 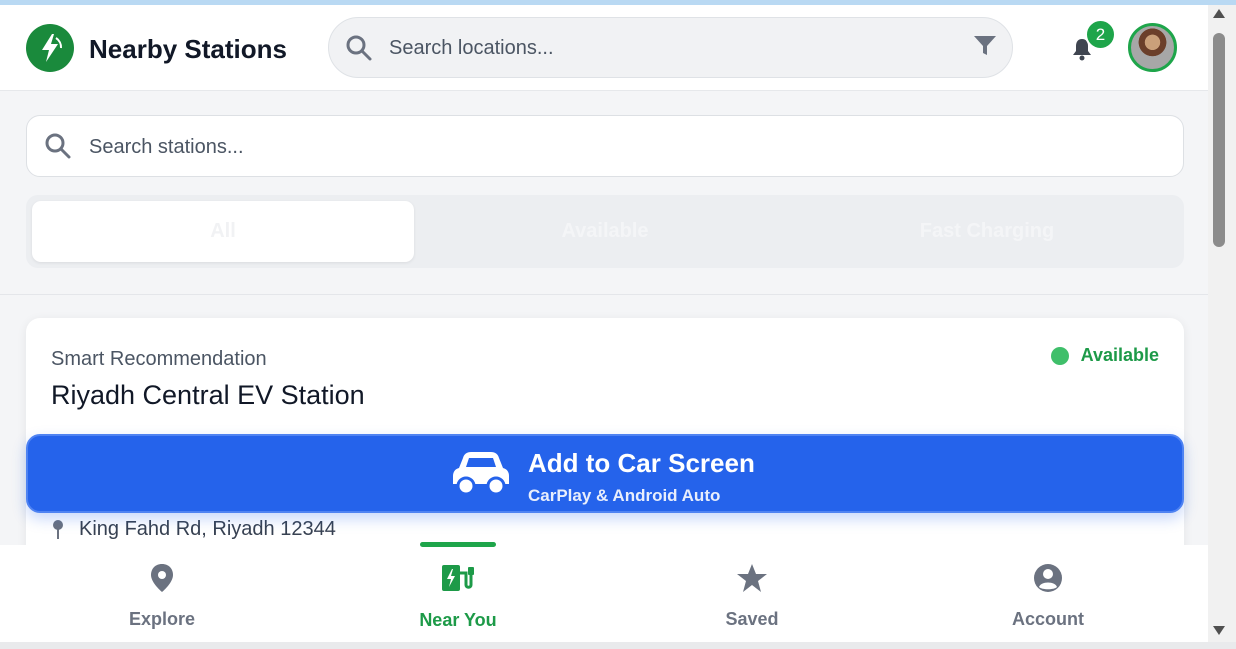 What do you see at coordinates (1048, 619) in the screenshot?
I see `nav-label: Account` at bounding box center [1048, 619].